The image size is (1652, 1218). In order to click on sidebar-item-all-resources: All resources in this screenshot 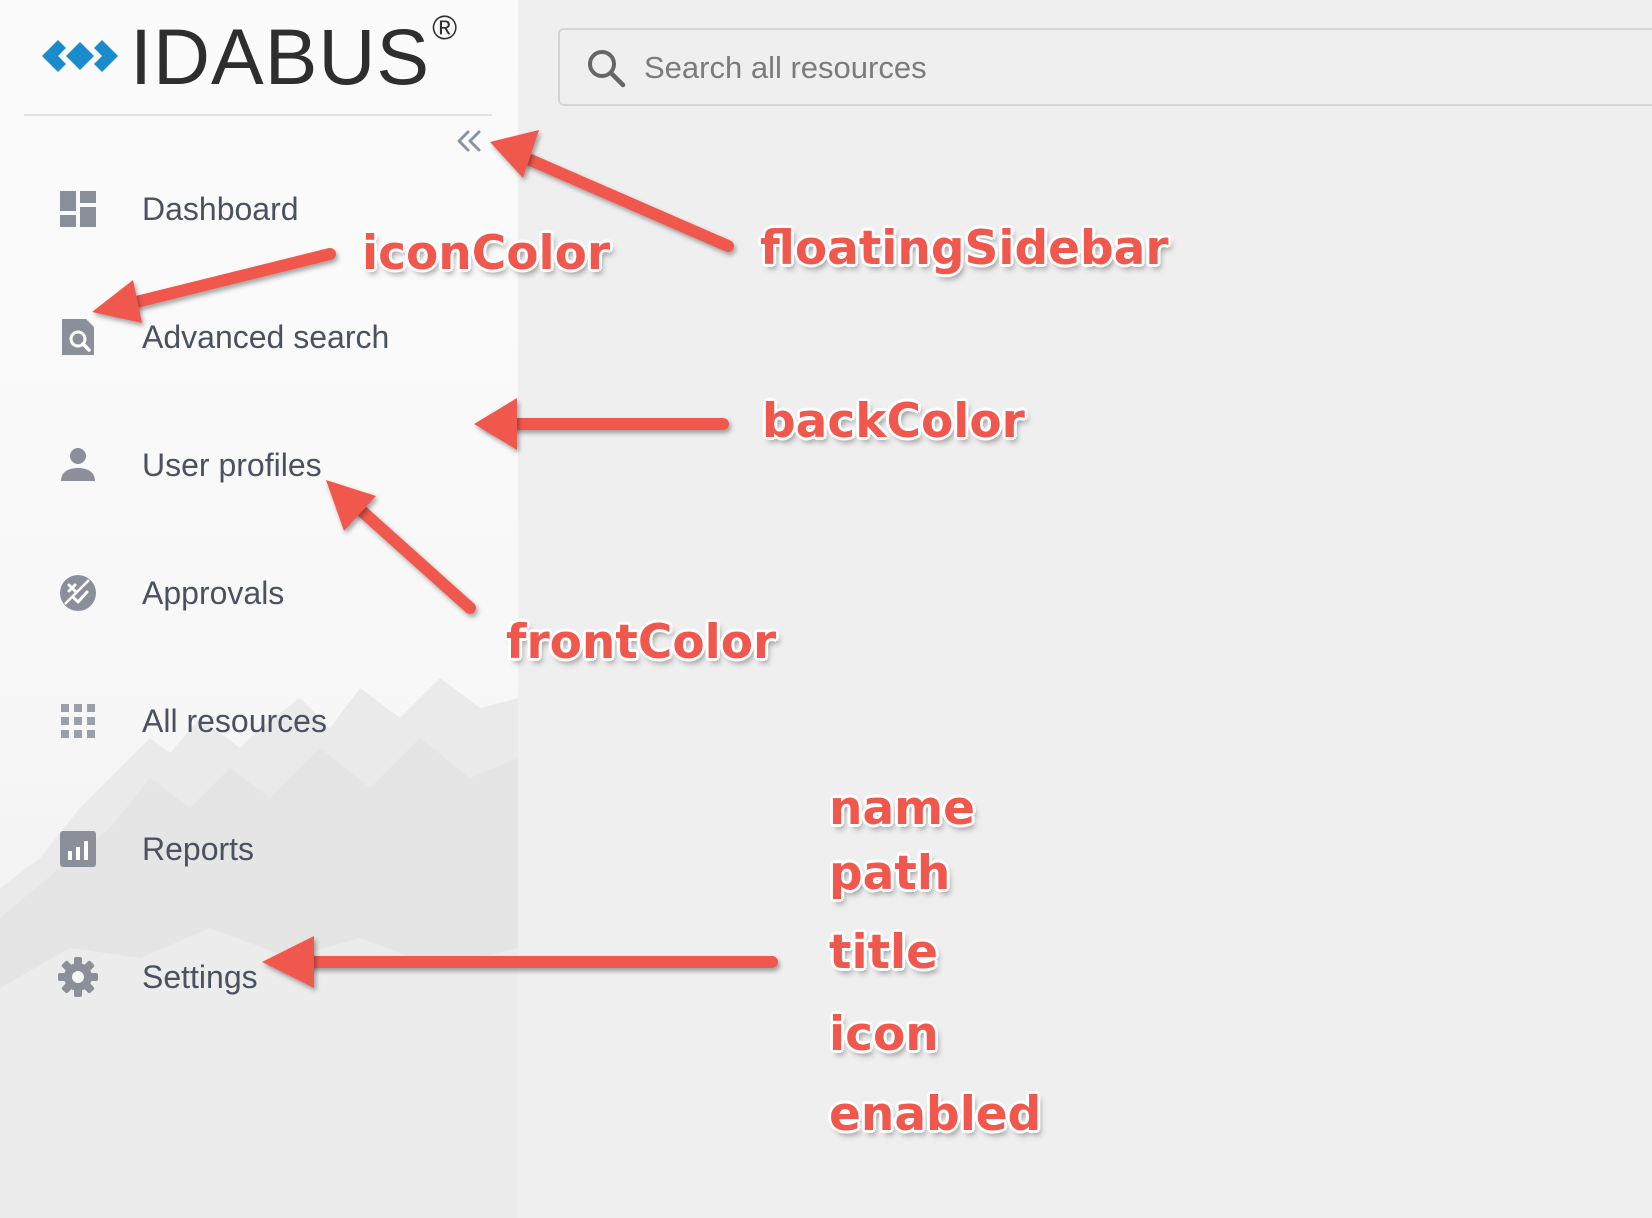, I will do `click(259, 721)`.